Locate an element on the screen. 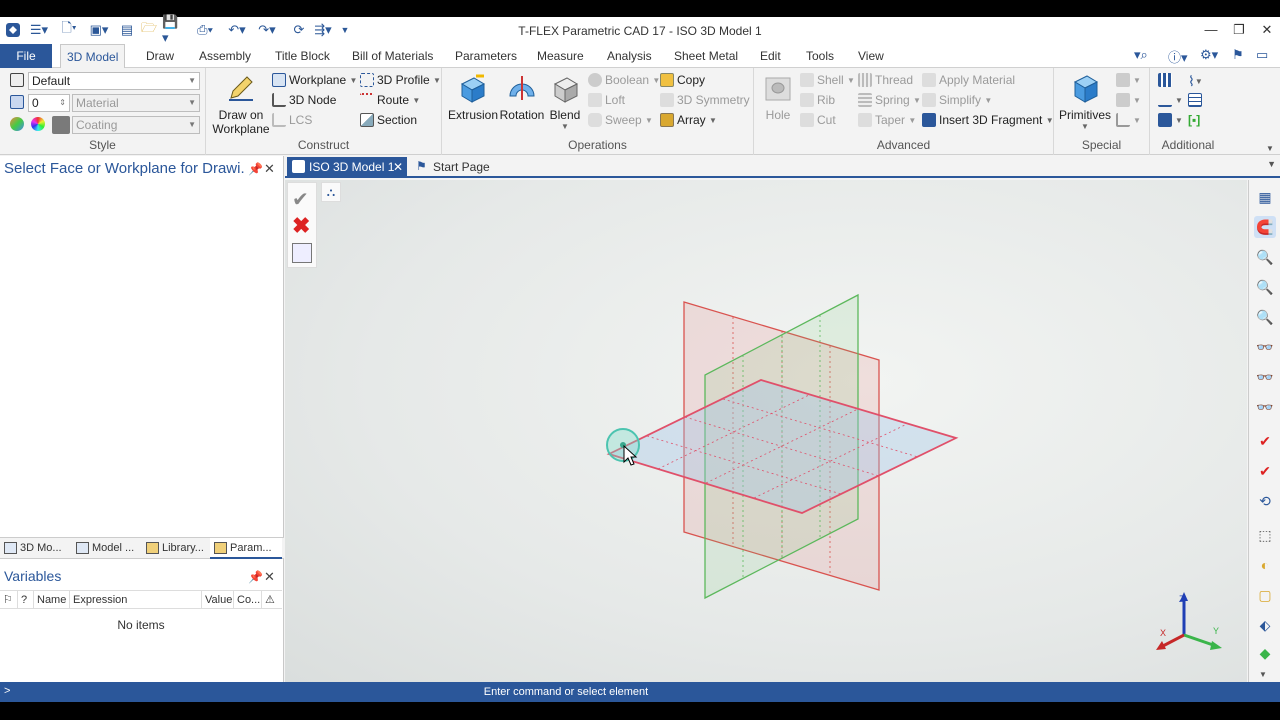 This screenshot has width=1280, height=720. zoom-all-icon: 🔍 is located at coordinates (1265, 257).